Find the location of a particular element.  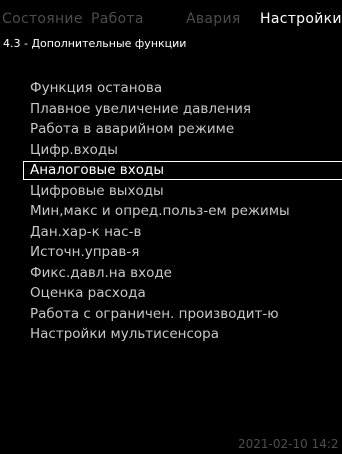

breadcrumb: 4.3 - Дополнительные функции is located at coordinates (95, 43).